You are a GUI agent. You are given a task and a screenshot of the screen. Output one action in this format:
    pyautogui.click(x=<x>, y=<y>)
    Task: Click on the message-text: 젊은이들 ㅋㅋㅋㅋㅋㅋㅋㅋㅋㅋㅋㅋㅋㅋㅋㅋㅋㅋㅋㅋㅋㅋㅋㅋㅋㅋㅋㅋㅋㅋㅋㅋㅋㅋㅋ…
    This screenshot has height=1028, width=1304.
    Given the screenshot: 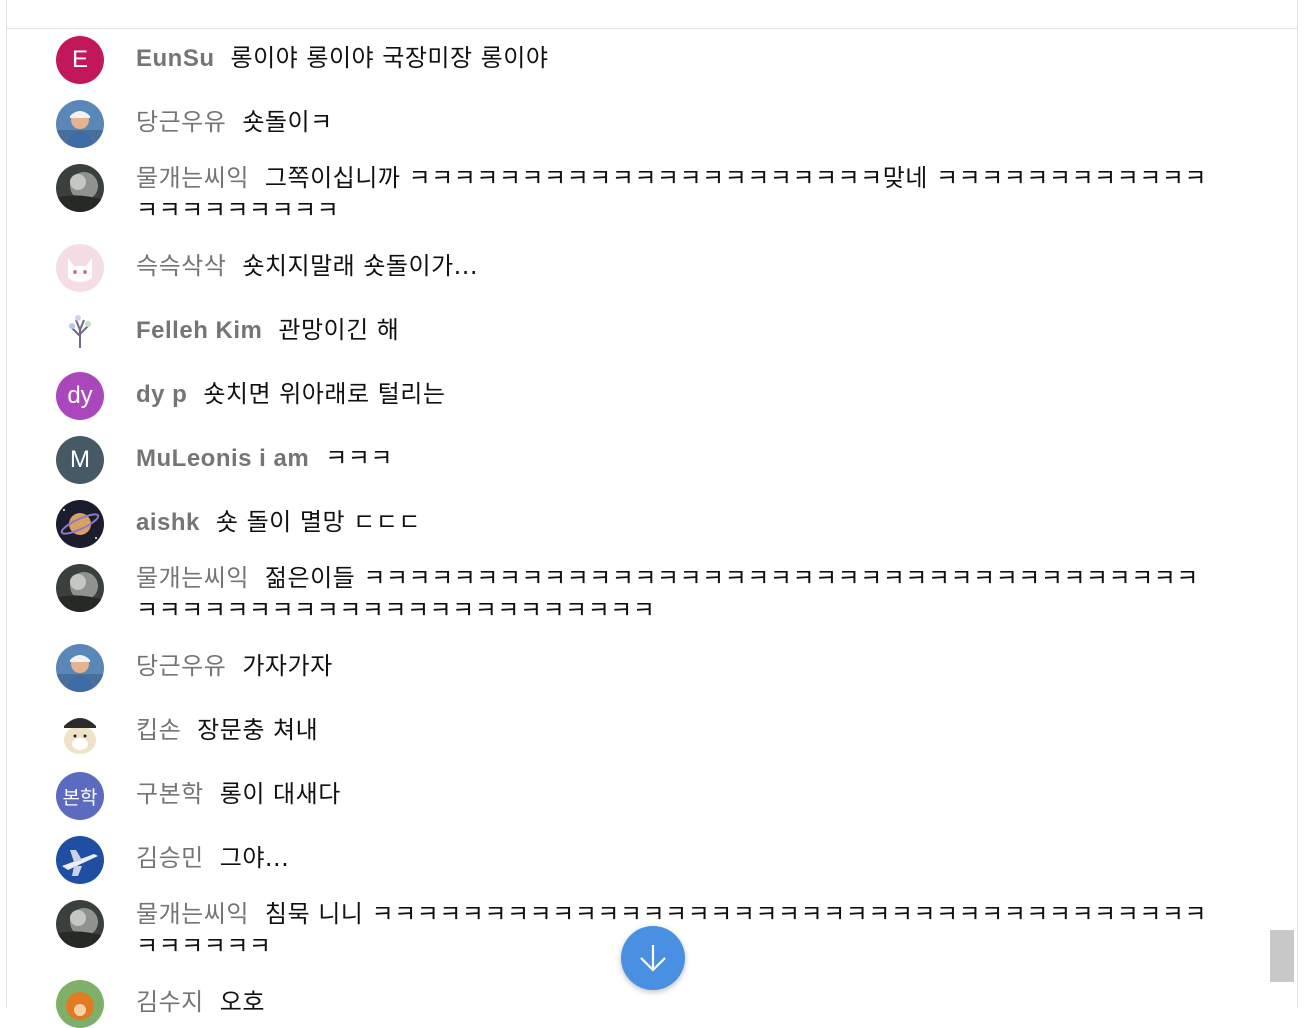 What is the action you would take?
    pyautogui.click(x=667, y=594)
    